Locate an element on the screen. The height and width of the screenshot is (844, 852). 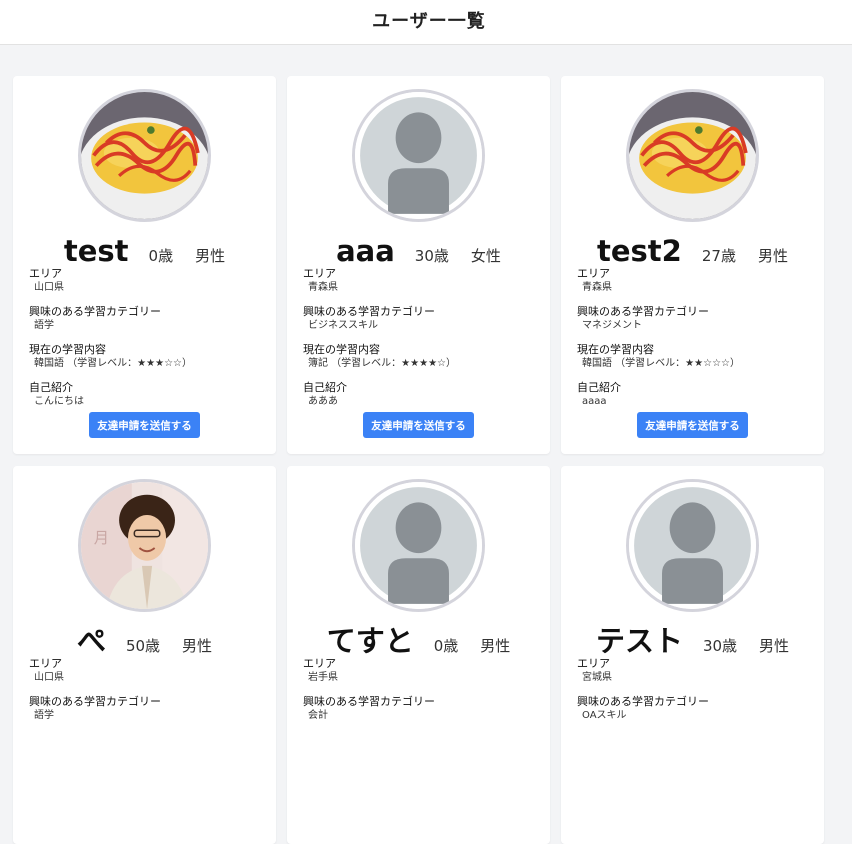
user-card: テスト 30歳 男性 エリア 宮城県 興味のある学習カテゴリー OAスキル is located at coordinates (692, 655).